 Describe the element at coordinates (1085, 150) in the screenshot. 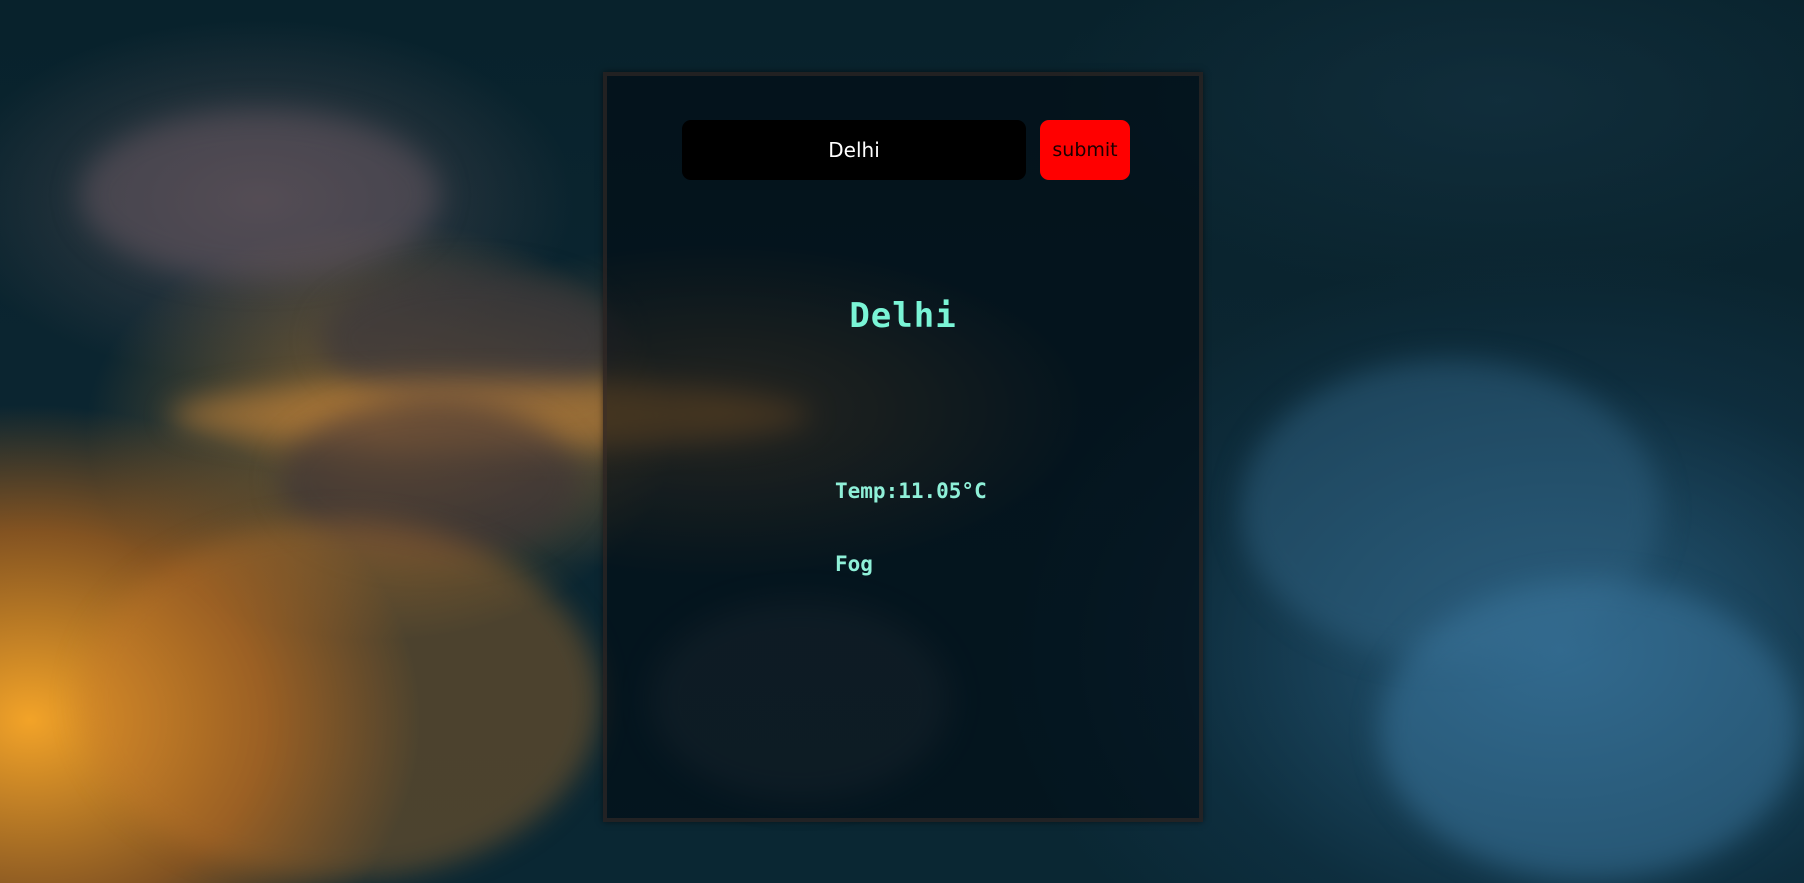

I see `submit-button: submit` at that location.